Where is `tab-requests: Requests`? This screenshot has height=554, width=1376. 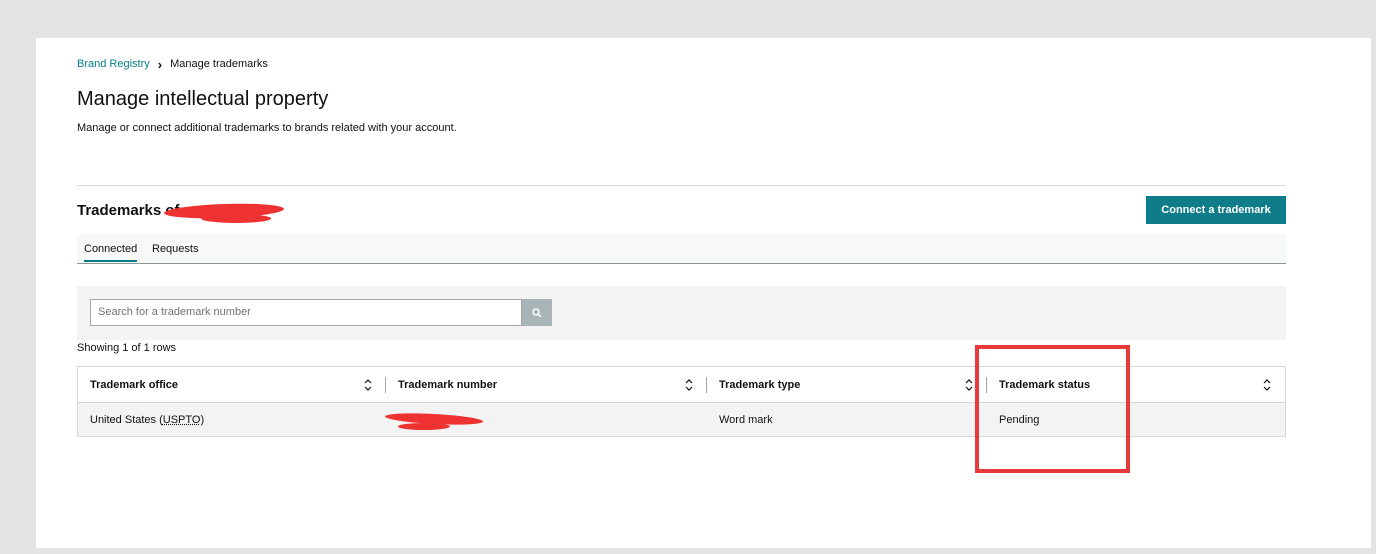
tab-requests: Requests is located at coordinates (175, 249).